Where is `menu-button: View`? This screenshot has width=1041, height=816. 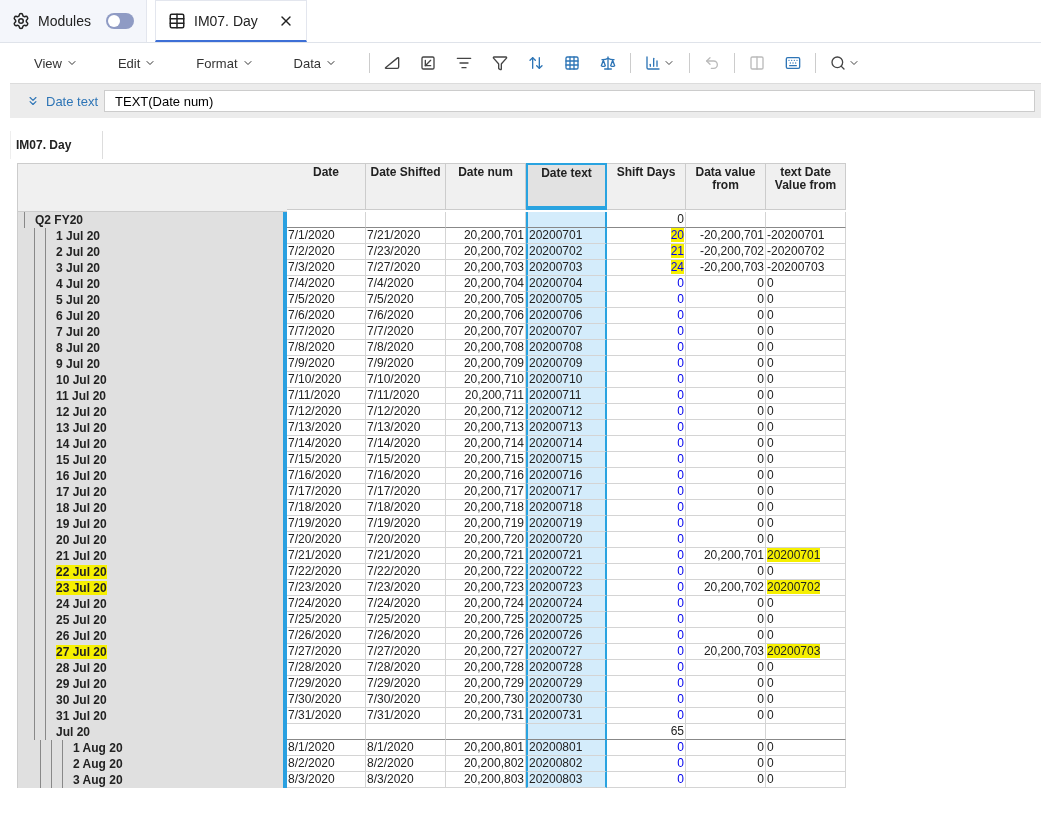
menu-button: View is located at coordinates (56, 63).